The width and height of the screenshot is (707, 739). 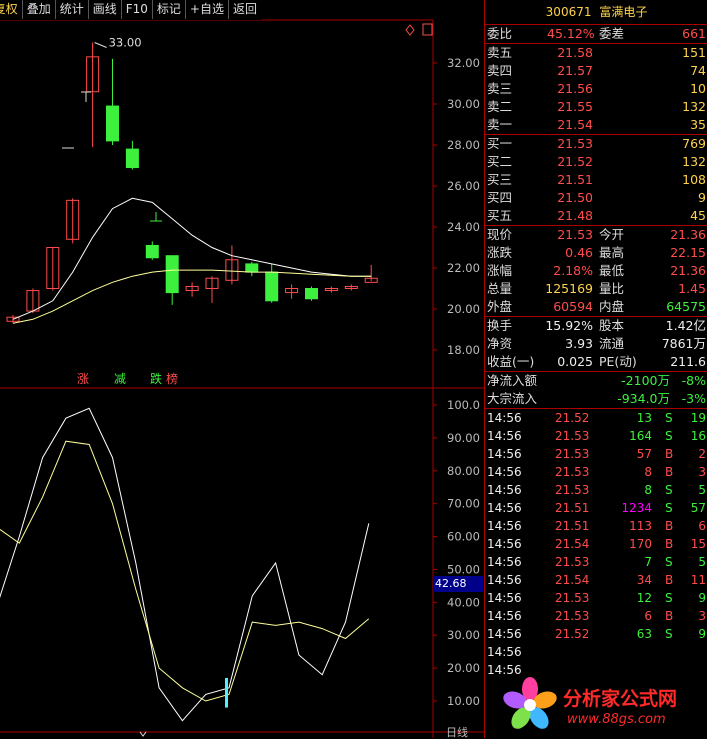 I want to click on tick-price: 21.53, so click(x=572, y=598).